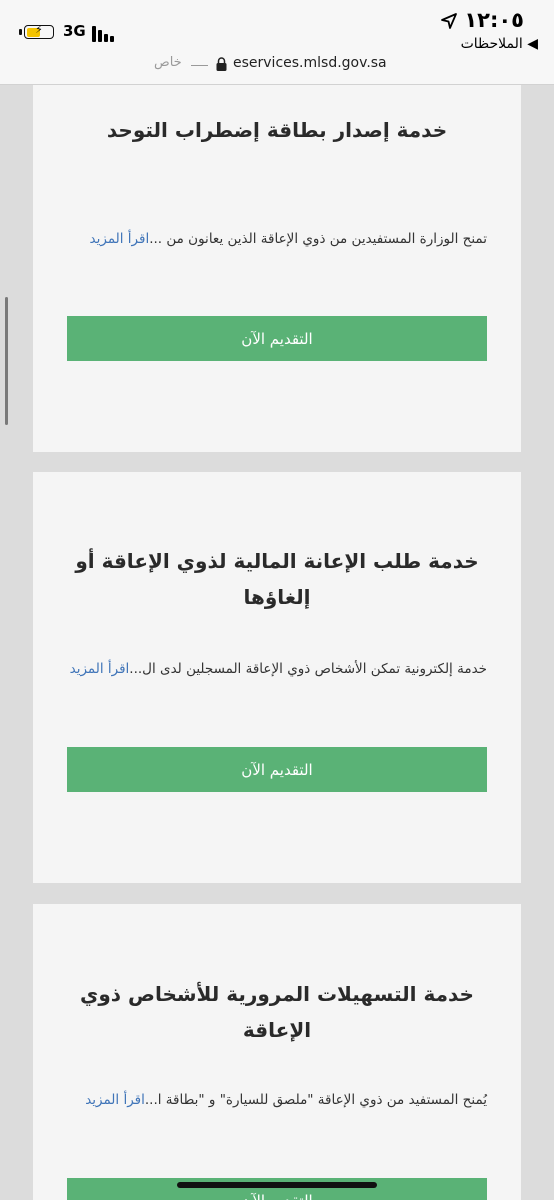  What do you see at coordinates (494, 20) in the screenshot?
I see `status-time: ١٢:٠٥` at bounding box center [494, 20].